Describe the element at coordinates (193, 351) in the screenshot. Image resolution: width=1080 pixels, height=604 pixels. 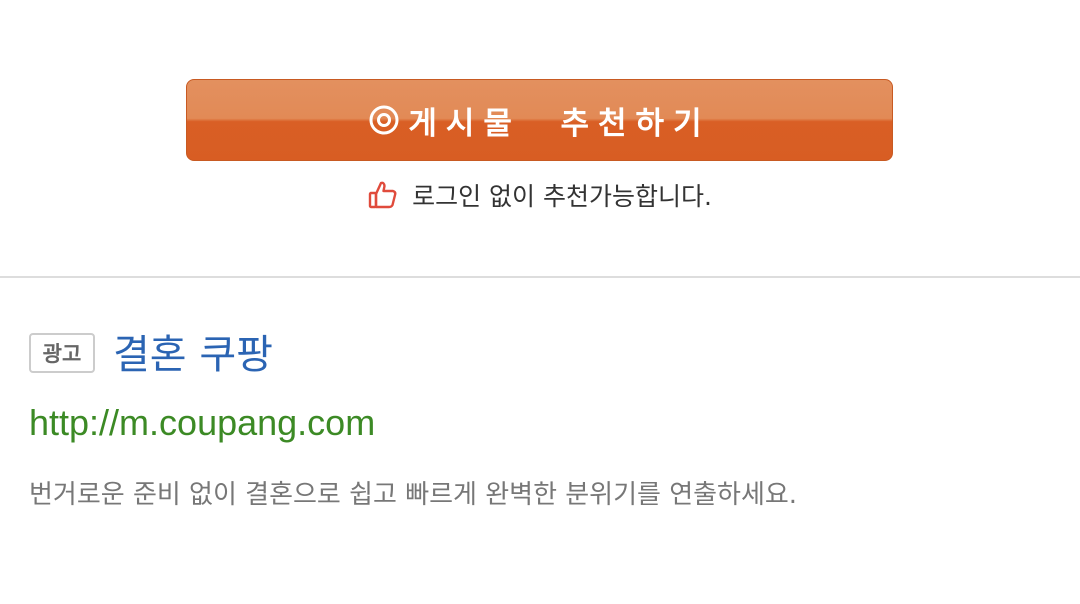
I see `ad-title-link: 결혼 쿠팡` at that location.